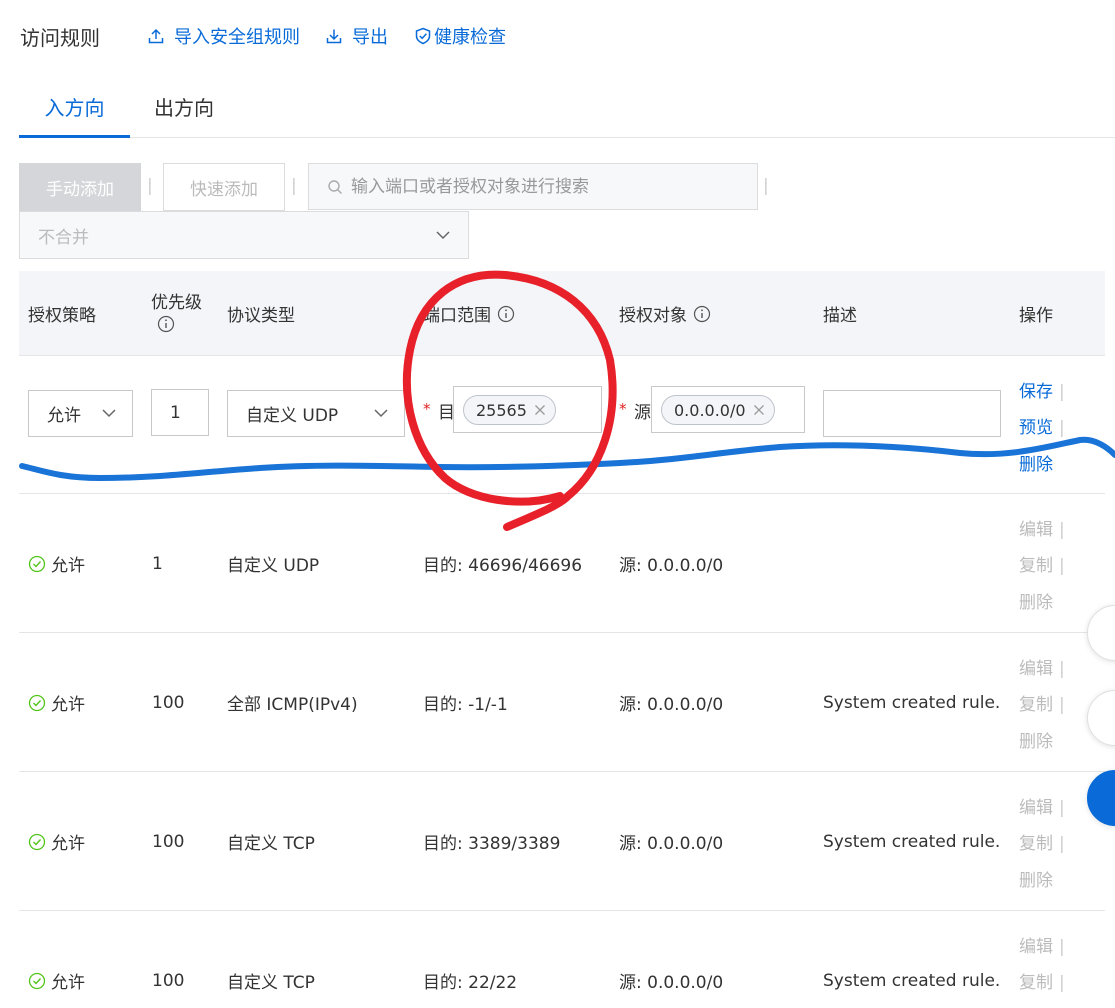  Describe the element at coordinates (244, 235) in the screenshot. I see `merge-select: 不合并` at that location.